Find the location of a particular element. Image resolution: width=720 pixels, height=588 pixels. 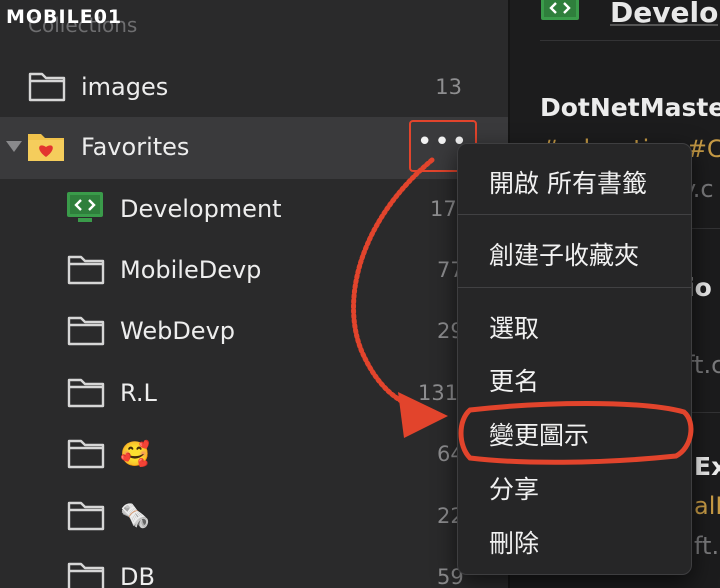

sidebar-item-label: R.L is located at coordinates (138, 393).